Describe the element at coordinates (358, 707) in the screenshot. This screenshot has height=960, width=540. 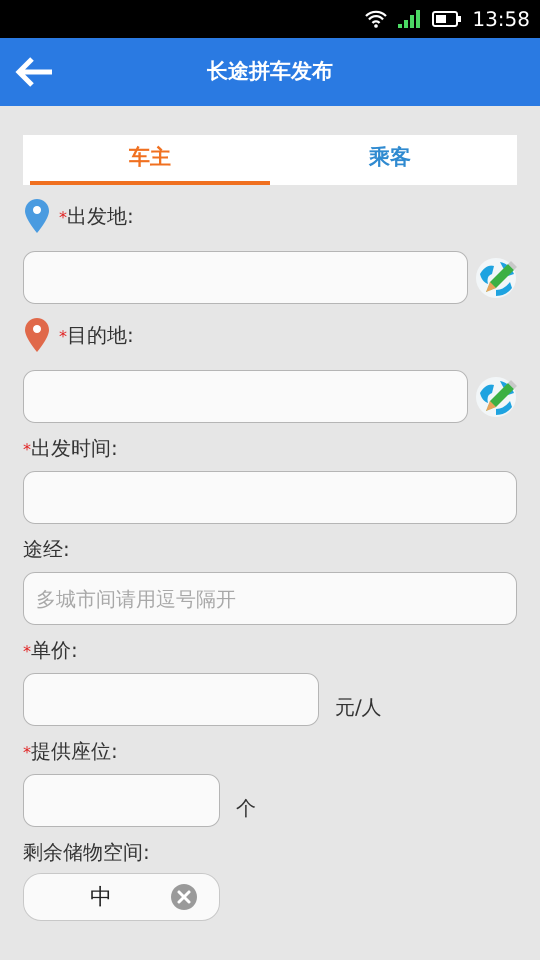
I see `unit-label: 元/人` at that location.